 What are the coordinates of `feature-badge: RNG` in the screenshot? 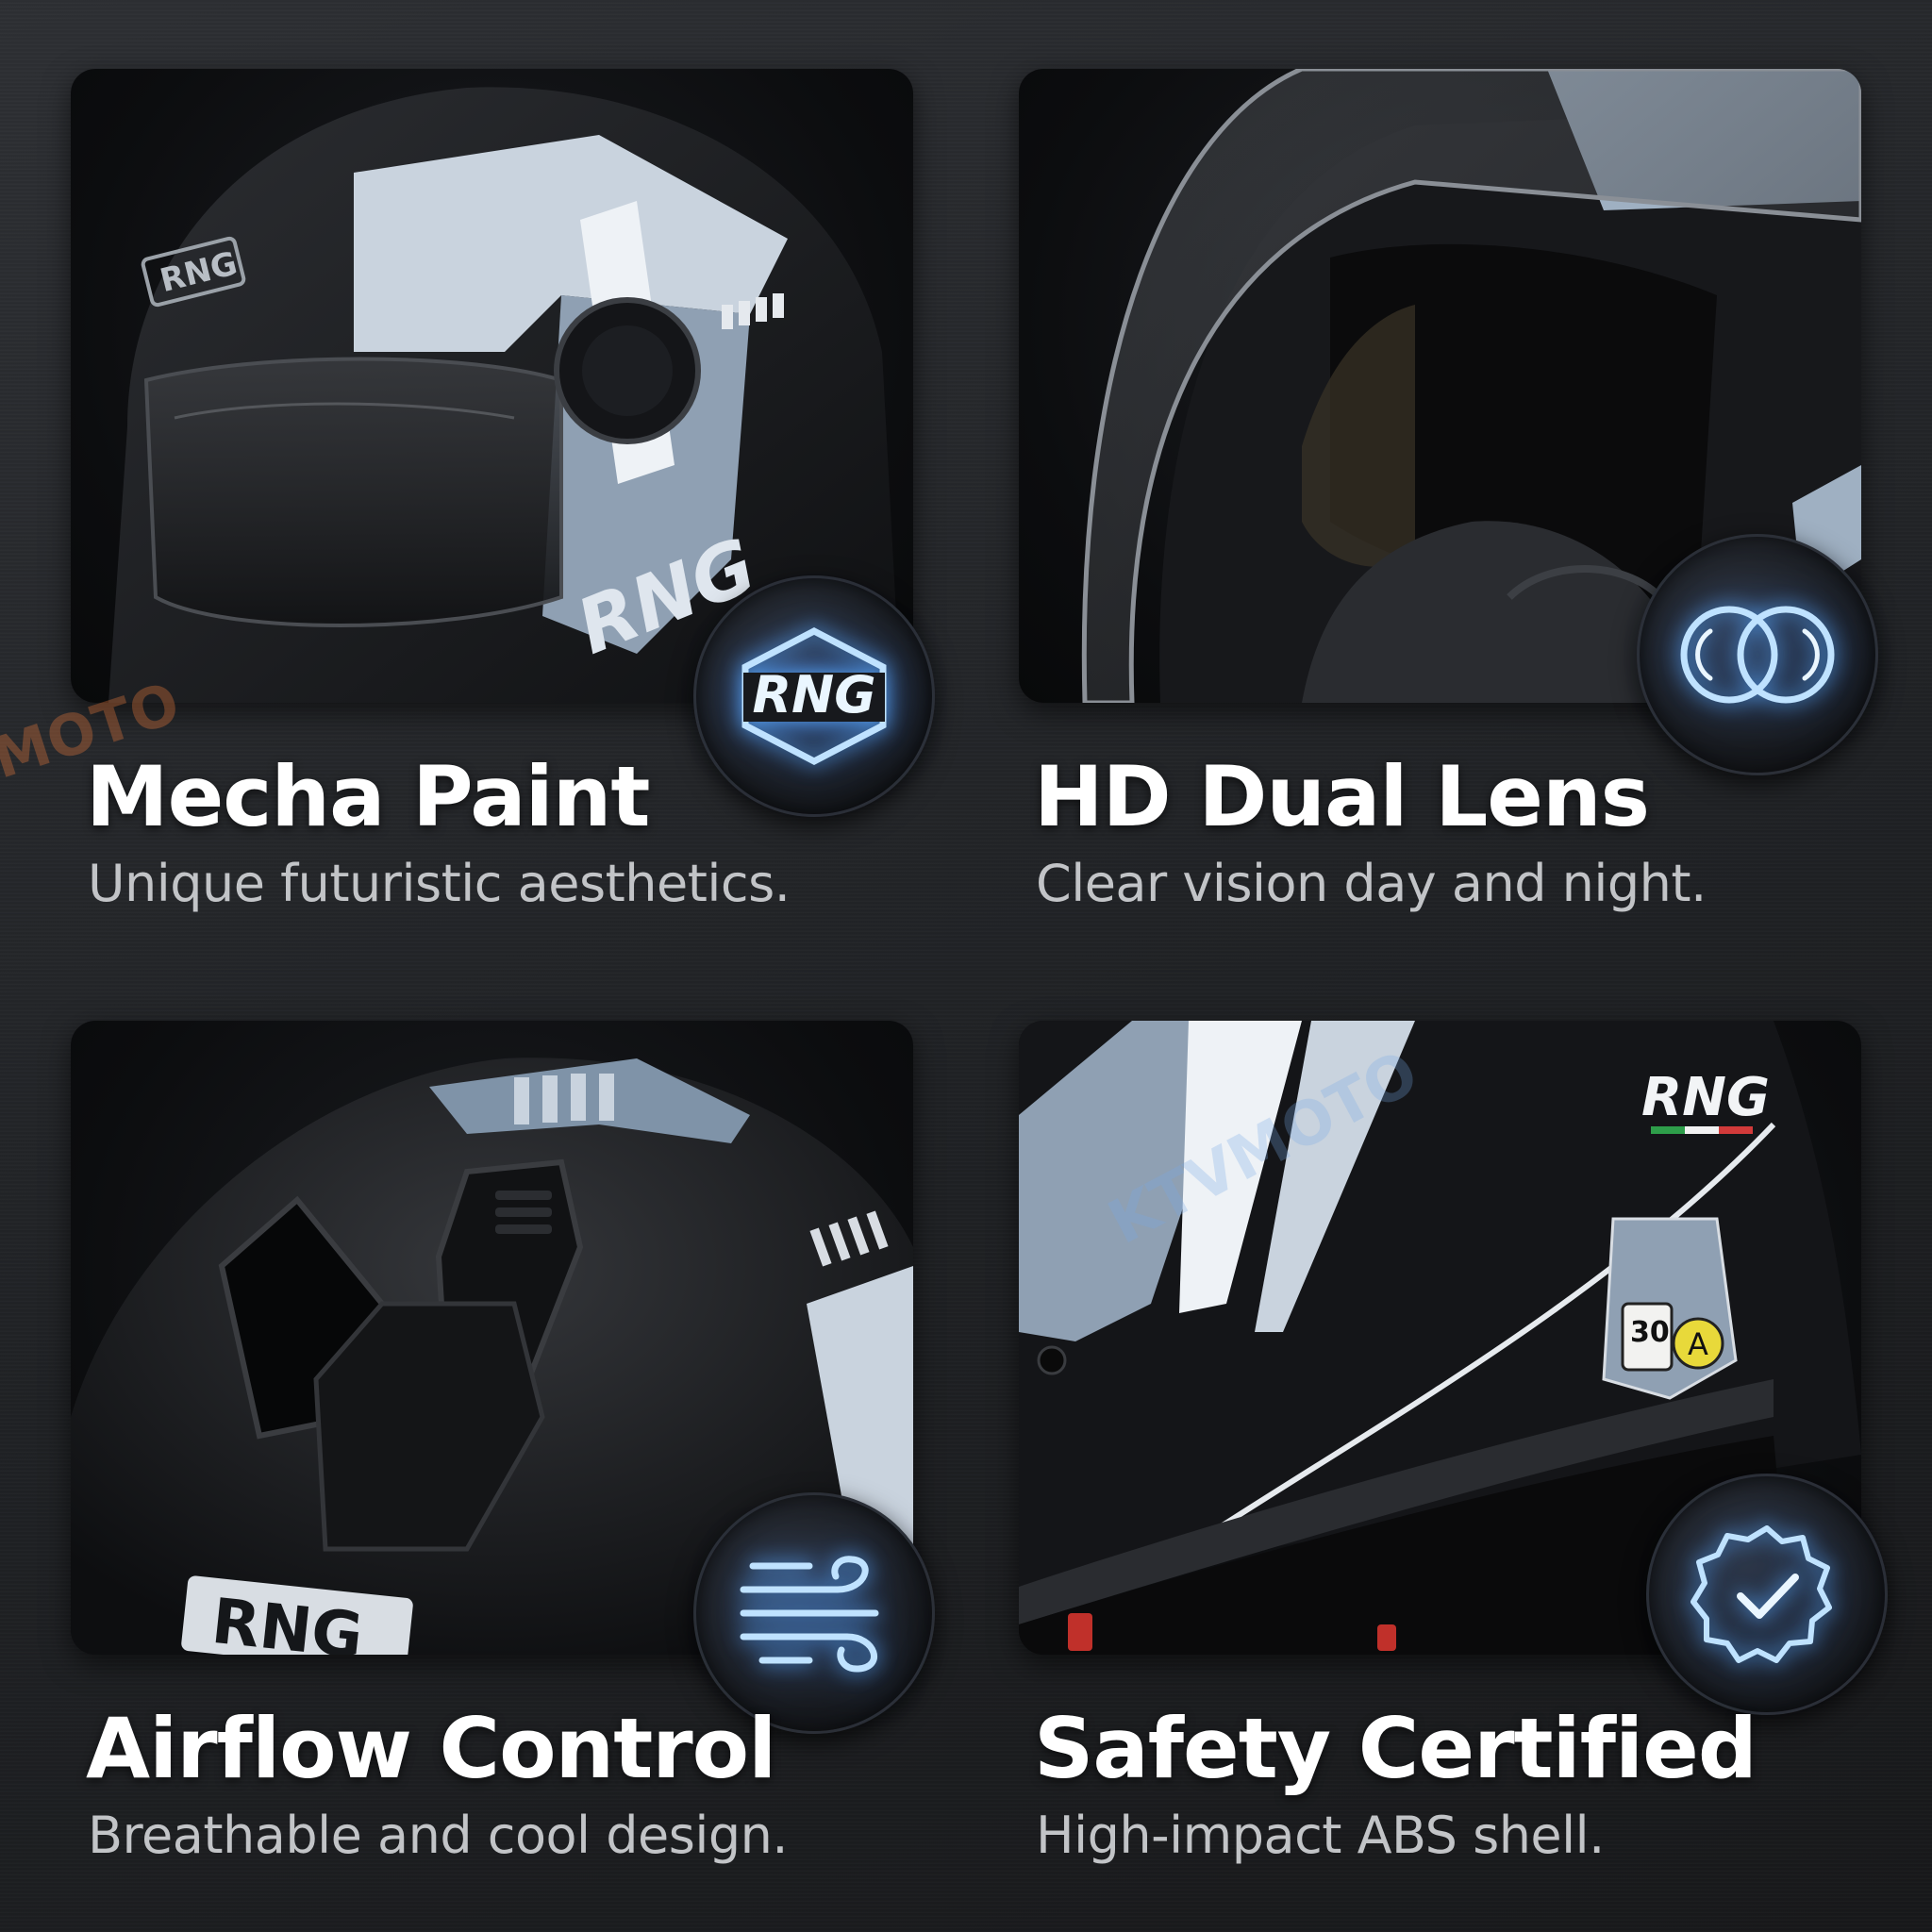 It's located at (814, 696).